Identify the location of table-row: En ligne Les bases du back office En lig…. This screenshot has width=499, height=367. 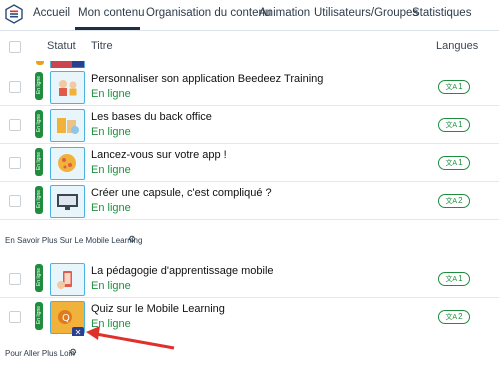
(249, 125).